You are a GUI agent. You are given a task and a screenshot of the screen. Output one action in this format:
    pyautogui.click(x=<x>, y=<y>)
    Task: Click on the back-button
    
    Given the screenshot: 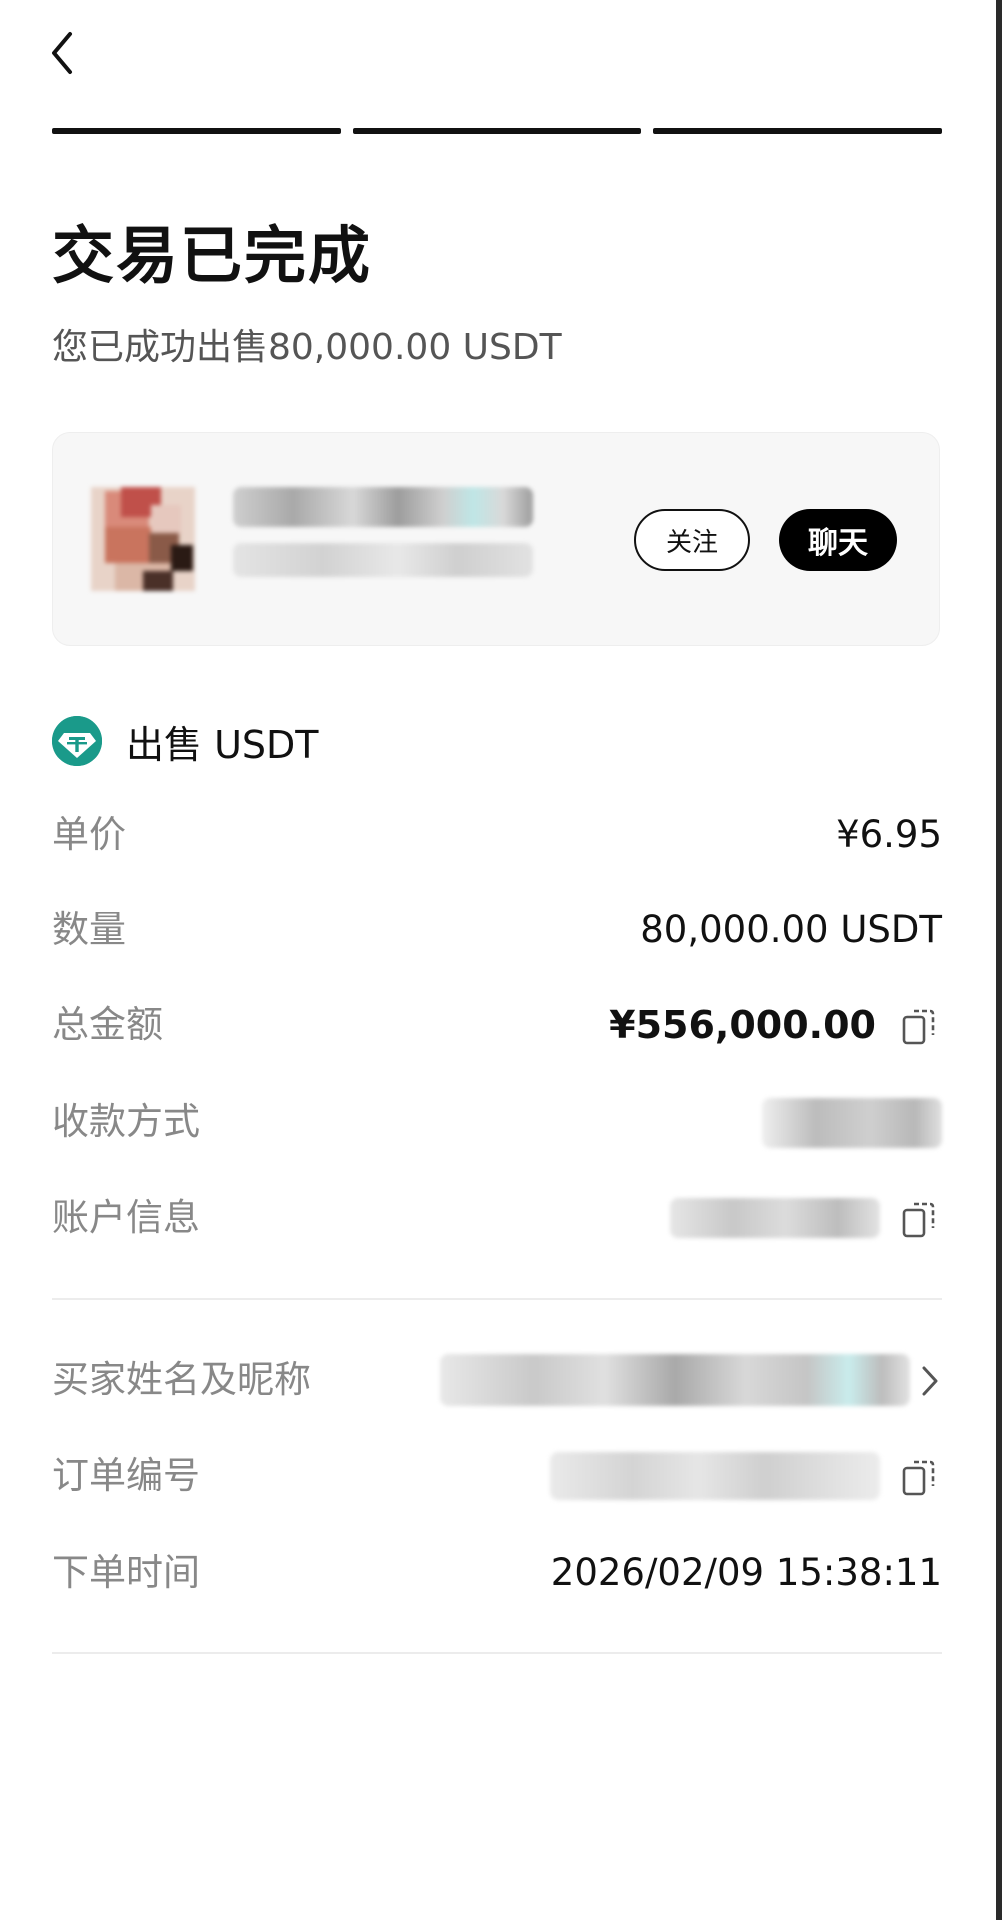 What is the action you would take?
    pyautogui.click(x=63, y=53)
    